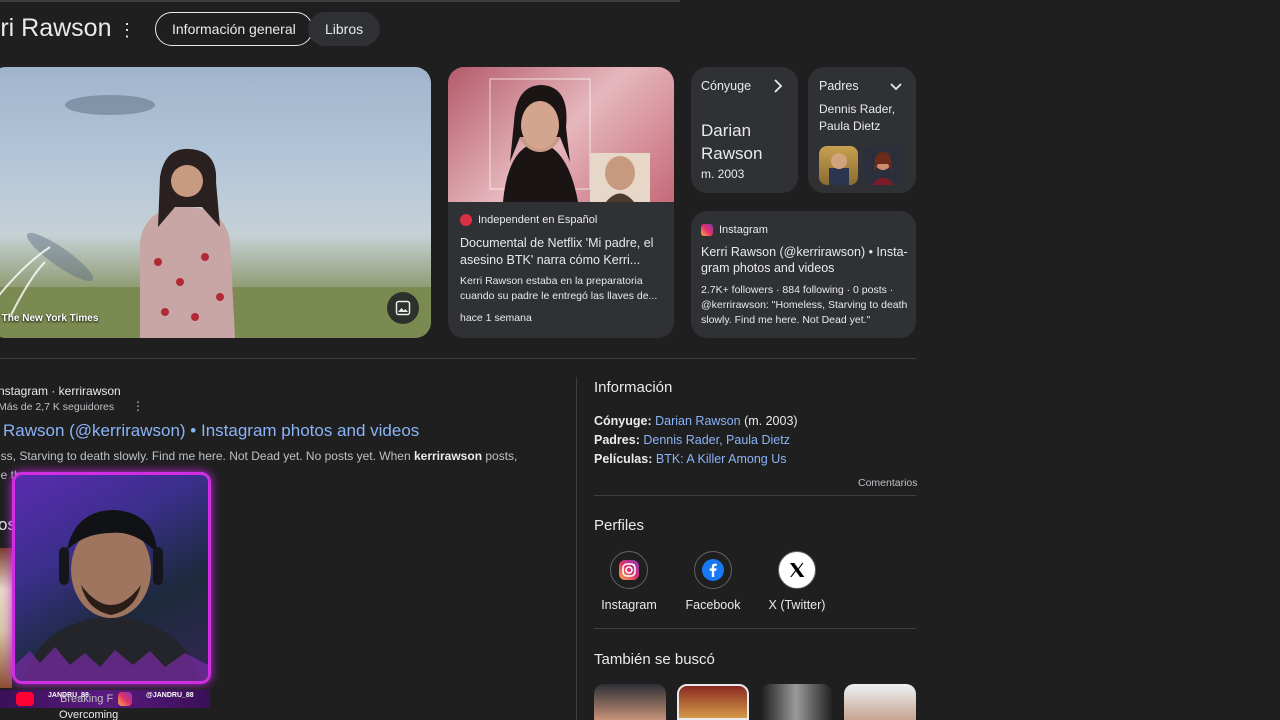  Describe the element at coordinates (458, 358) in the screenshot. I see `section-divider` at that location.